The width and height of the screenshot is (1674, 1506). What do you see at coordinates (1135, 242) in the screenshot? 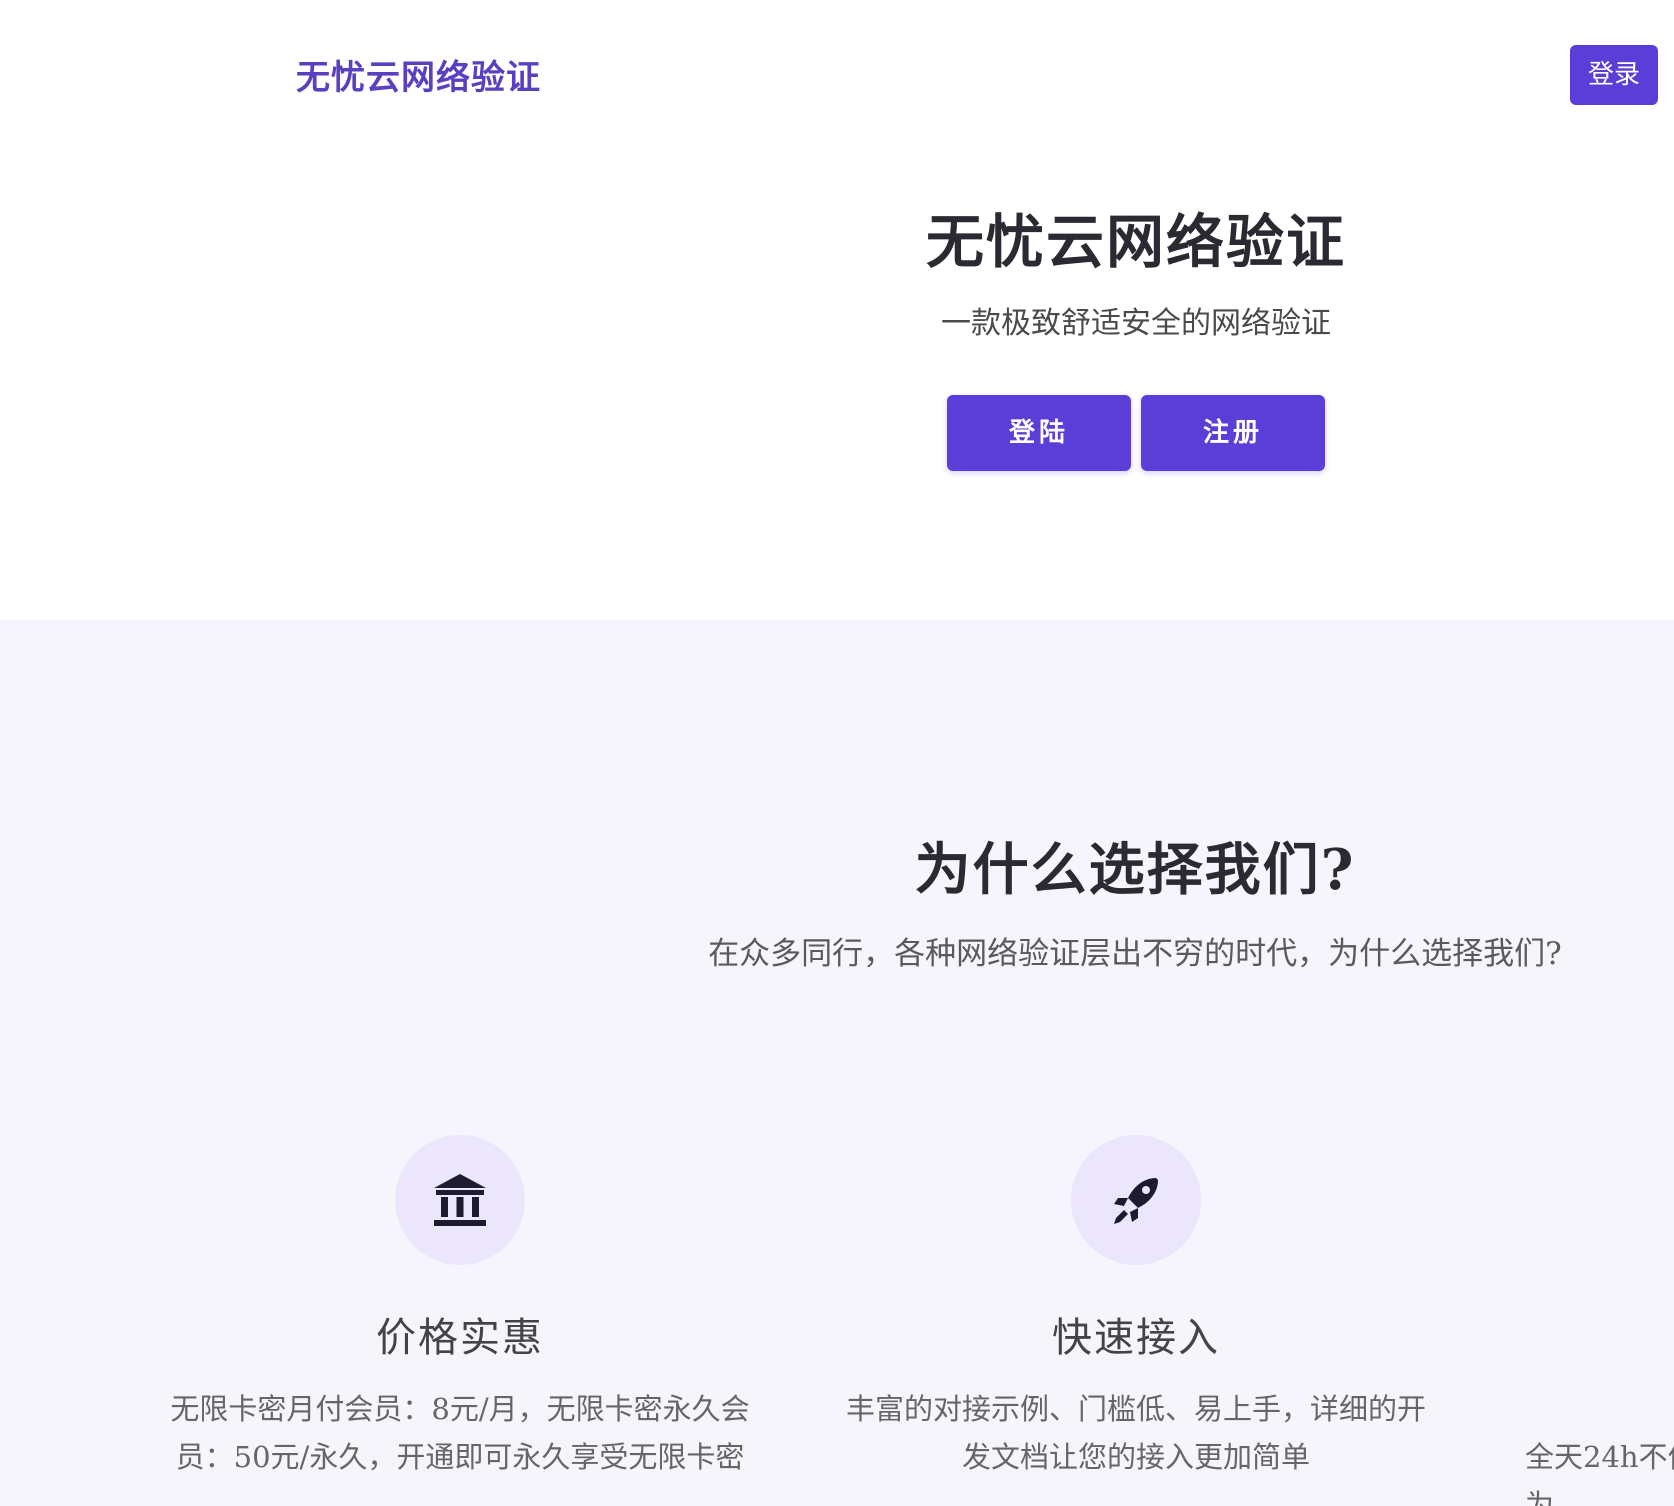
I see `hero-title: 无忧云网络验证` at bounding box center [1135, 242].